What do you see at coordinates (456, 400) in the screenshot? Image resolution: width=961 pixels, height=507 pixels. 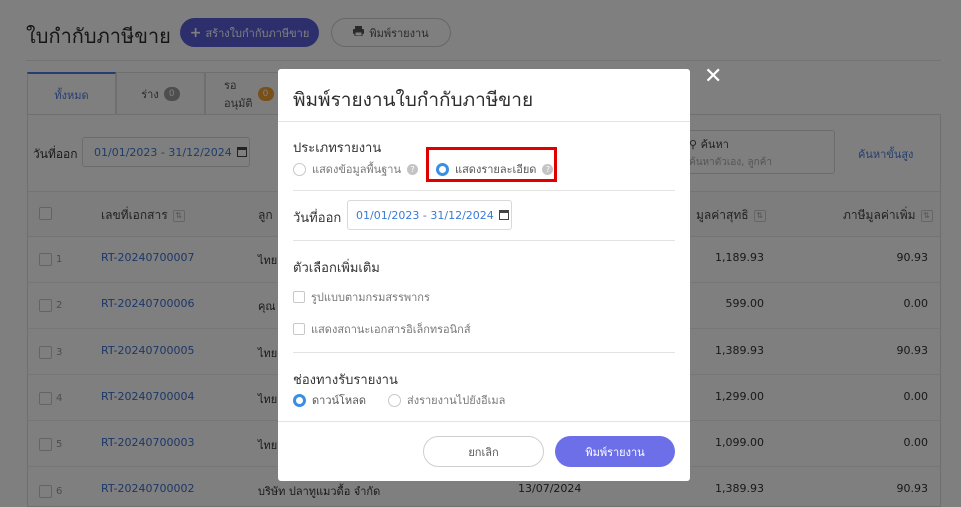 I see `radio-label: ส่งรายงานไปยังอีเมล` at bounding box center [456, 400].